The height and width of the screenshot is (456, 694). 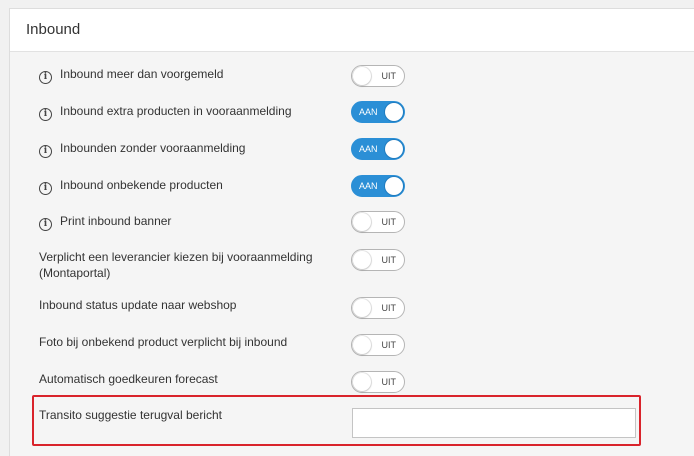 I want to click on setting-label: Inbound onbekende producten, so click(x=141, y=185).